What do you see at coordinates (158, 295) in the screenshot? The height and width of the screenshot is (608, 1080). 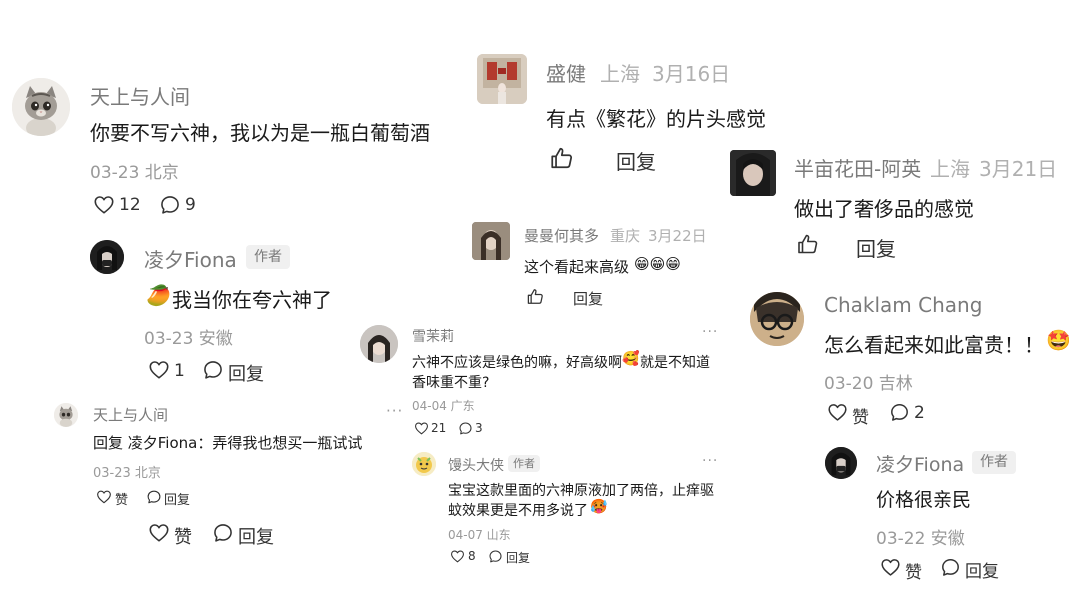 I see `emoji-icon: 🥭` at bounding box center [158, 295].